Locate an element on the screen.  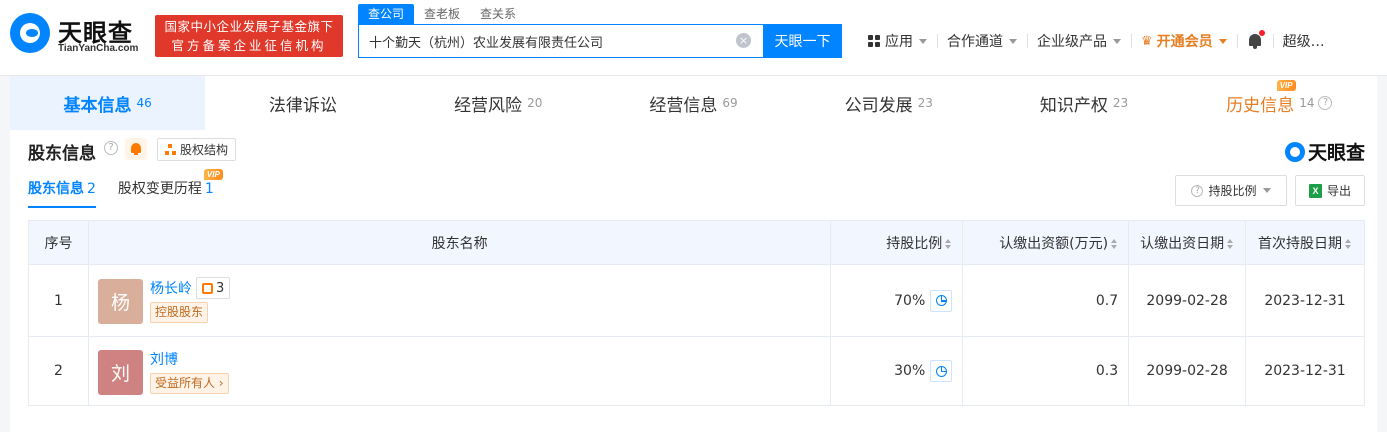
subtab-count: 1 is located at coordinates (209, 189).